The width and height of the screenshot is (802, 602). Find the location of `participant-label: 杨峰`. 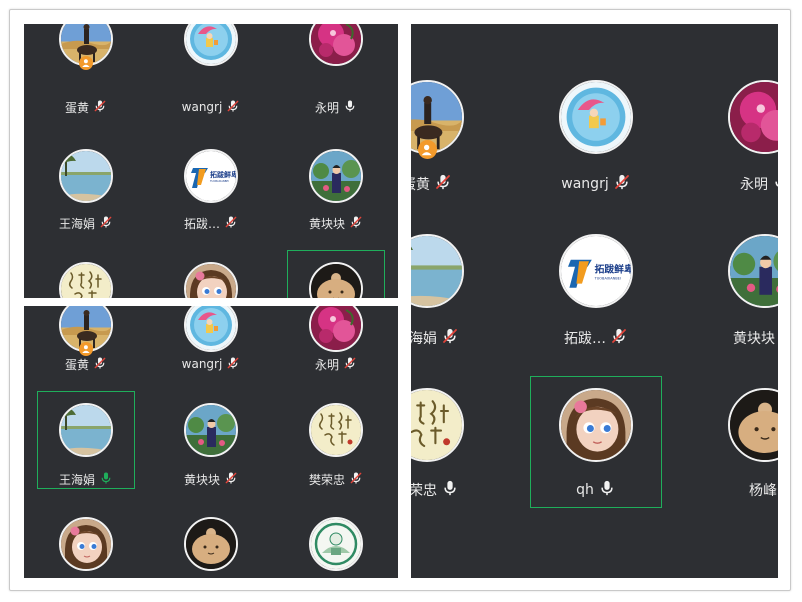

participant-label: 杨峰 is located at coordinates (736, 490).